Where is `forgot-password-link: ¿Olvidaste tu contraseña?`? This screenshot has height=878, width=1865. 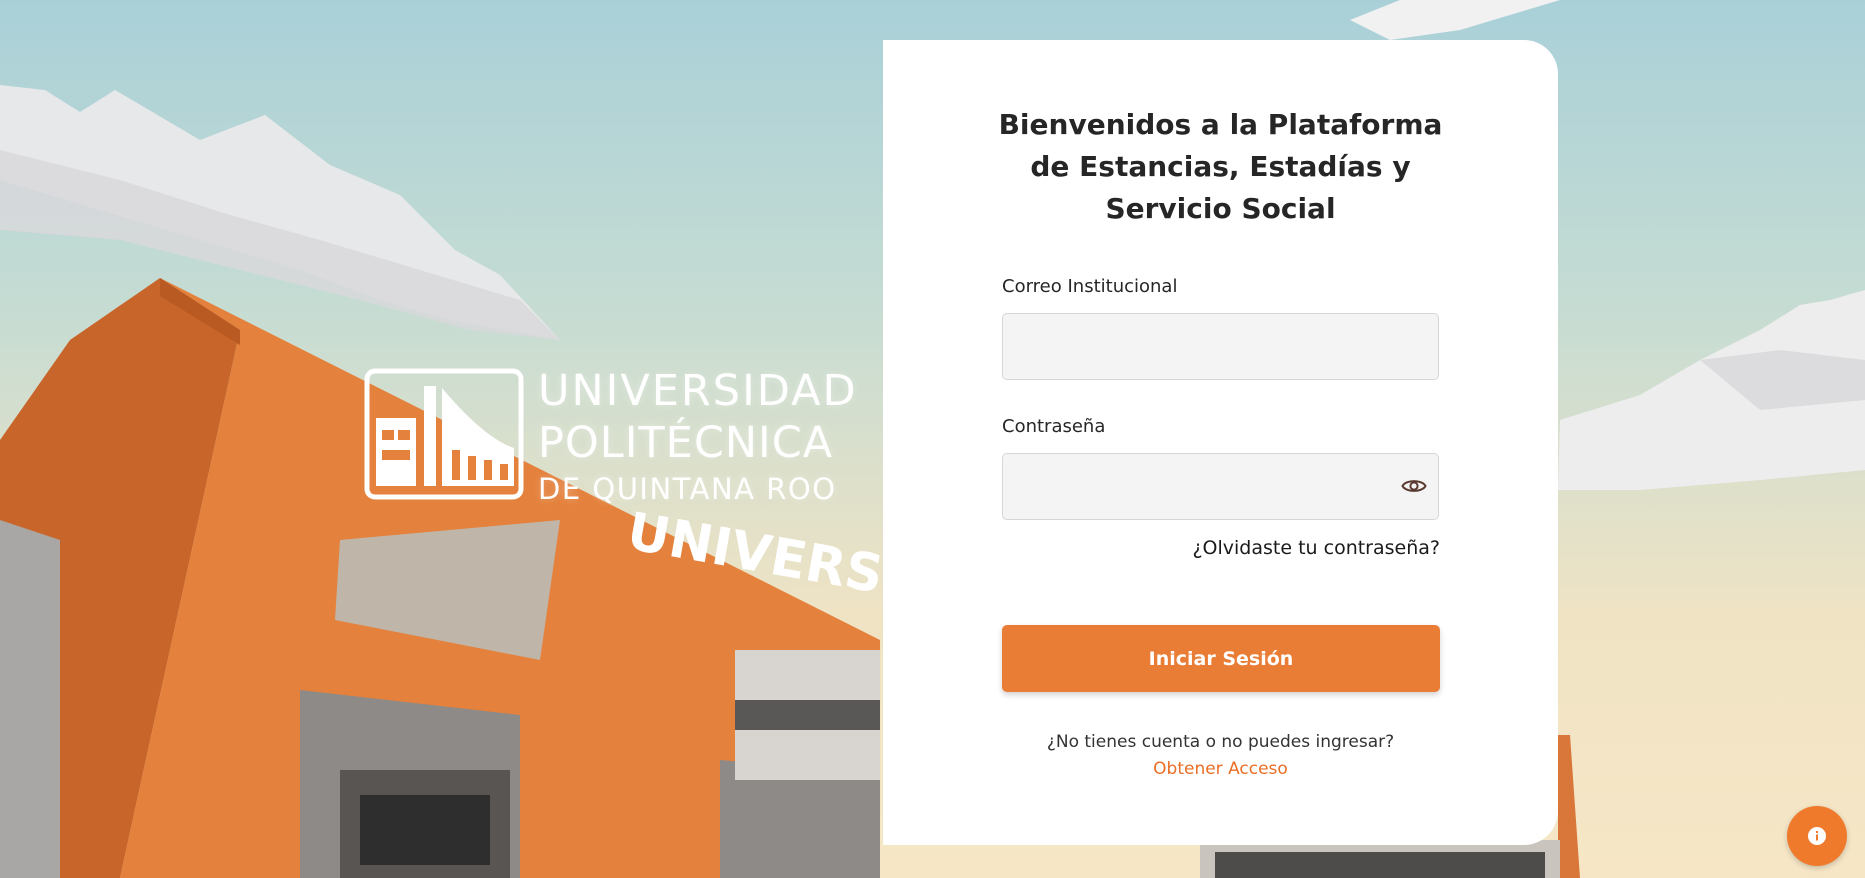 forgot-password-link: ¿Olvidaste tu contraseña? is located at coordinates (1316, 548).